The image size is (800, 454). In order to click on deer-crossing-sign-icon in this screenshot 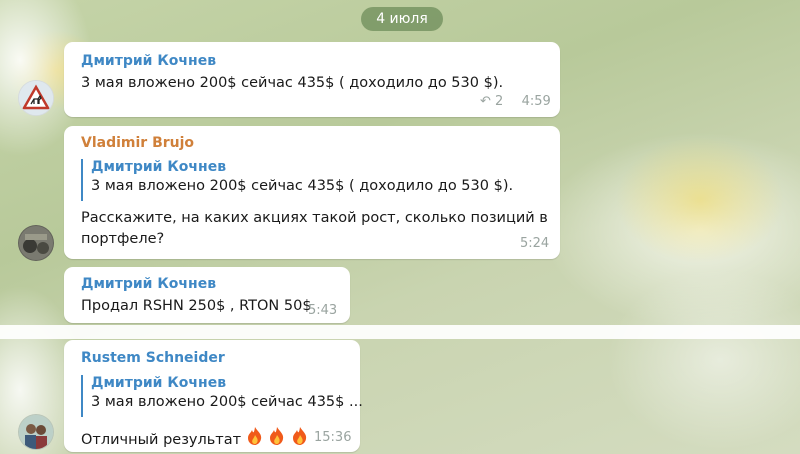, I will do `click(36, 98)`.